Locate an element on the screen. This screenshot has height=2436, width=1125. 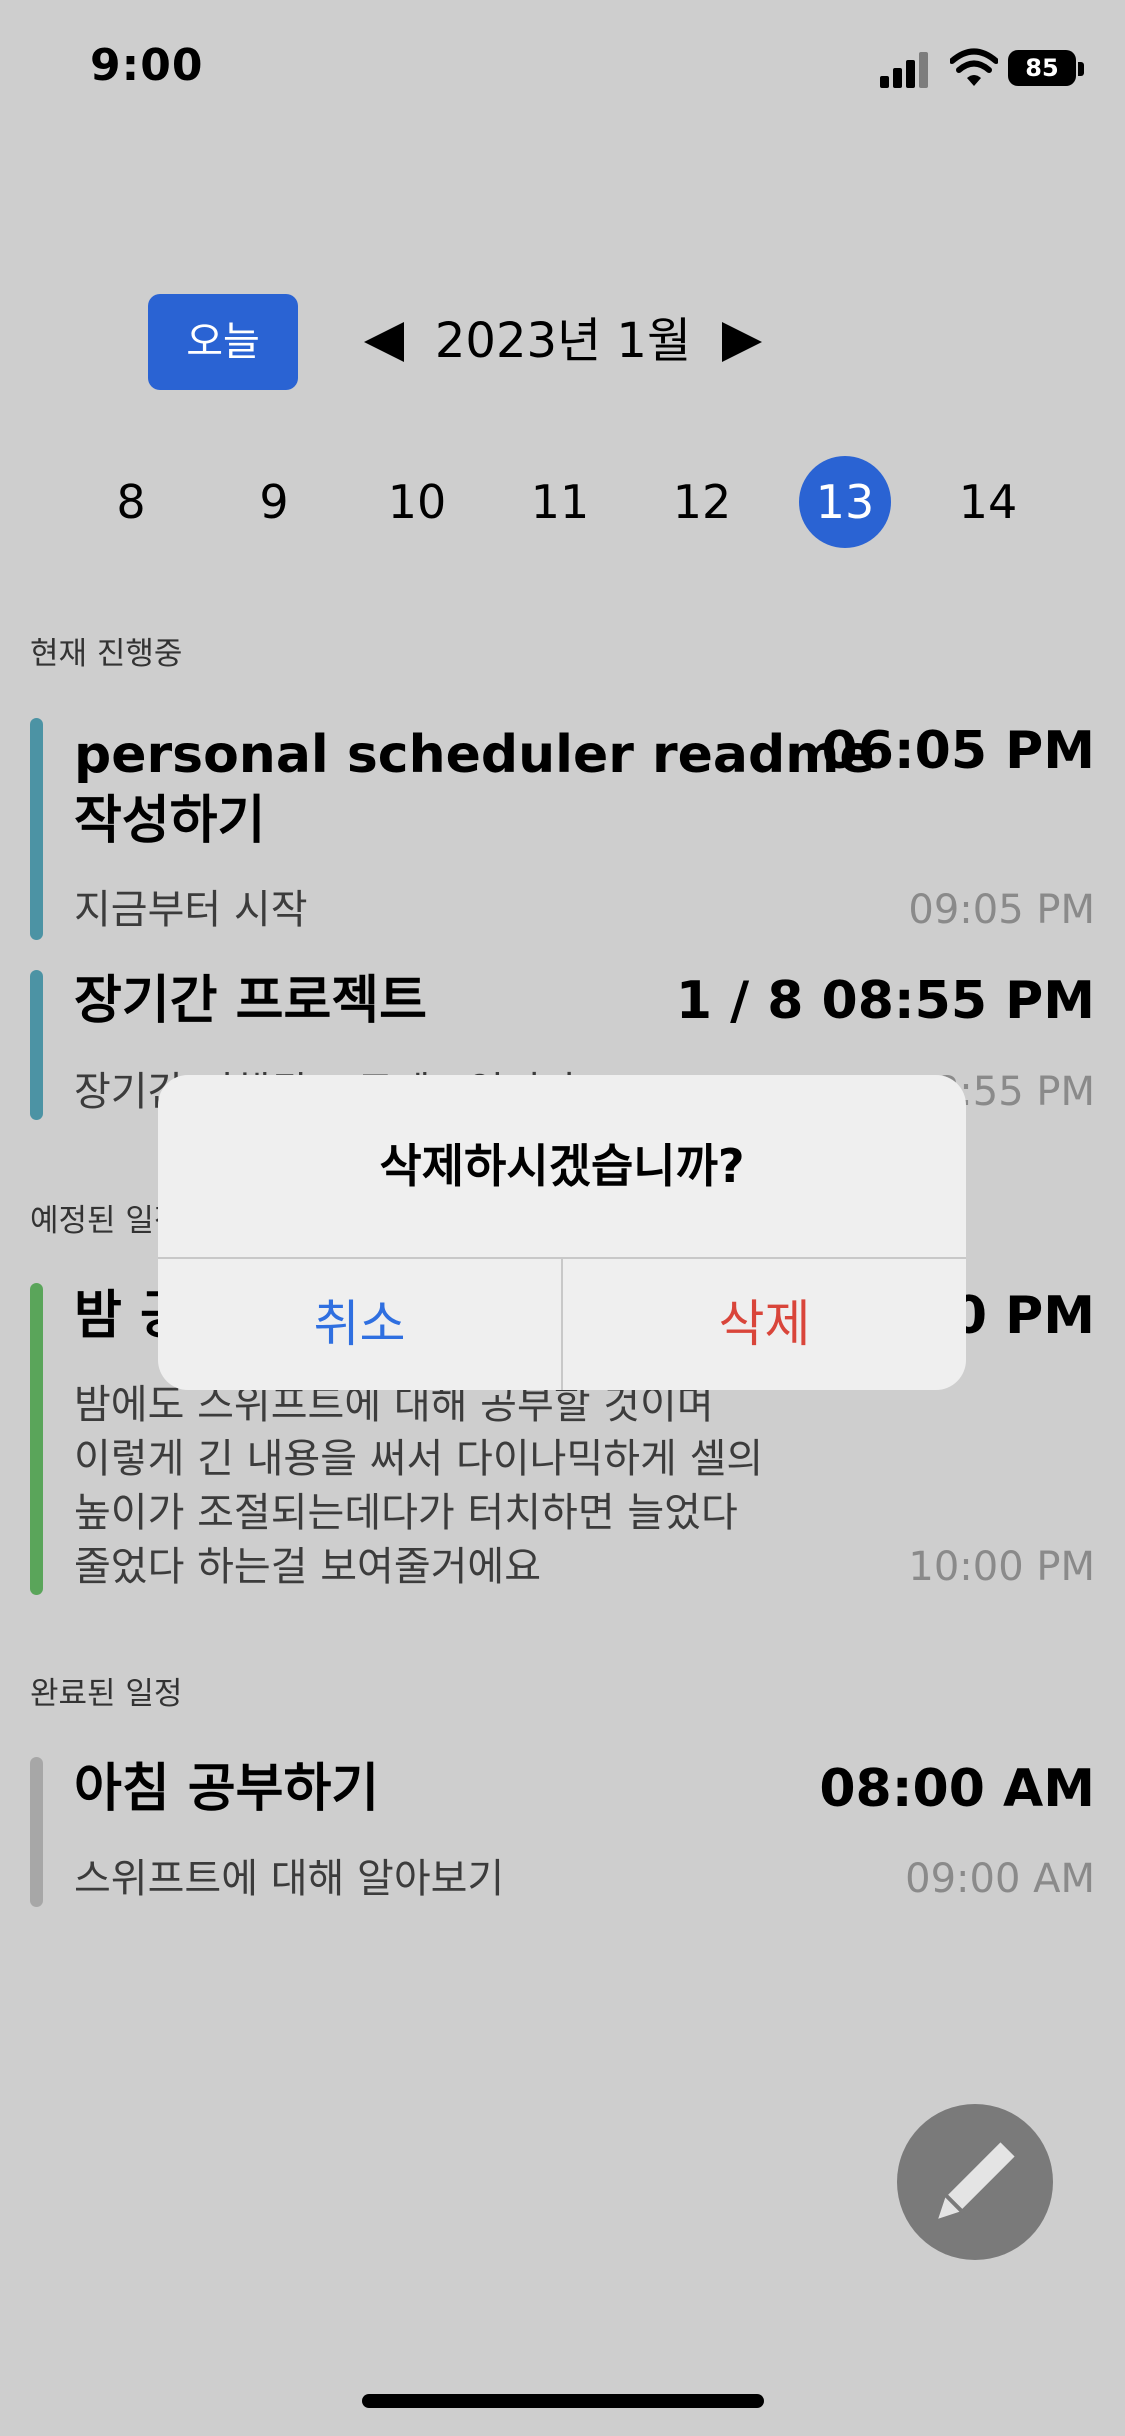
card-description: 지금부터 시작 is located at coordinates (191, 910).